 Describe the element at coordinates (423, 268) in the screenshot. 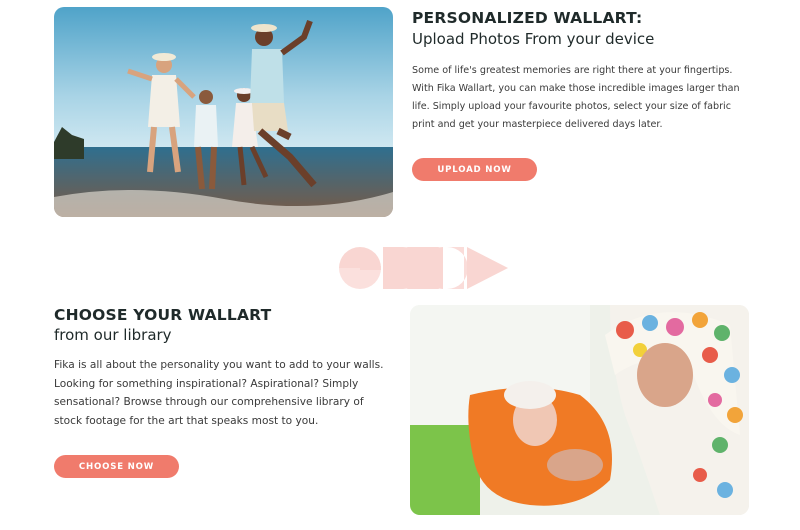

I see `decorative-geometric-logo-icon` at that location.